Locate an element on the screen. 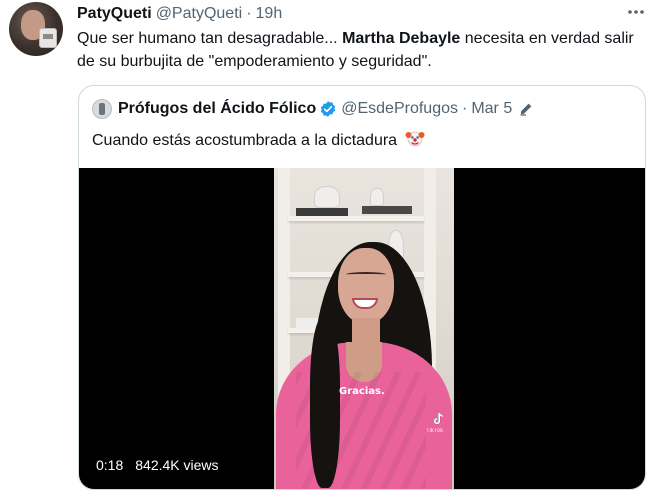  quoted-text: Cuando estás acostumbrada a la dictadura is located at coordinates (258, 141).